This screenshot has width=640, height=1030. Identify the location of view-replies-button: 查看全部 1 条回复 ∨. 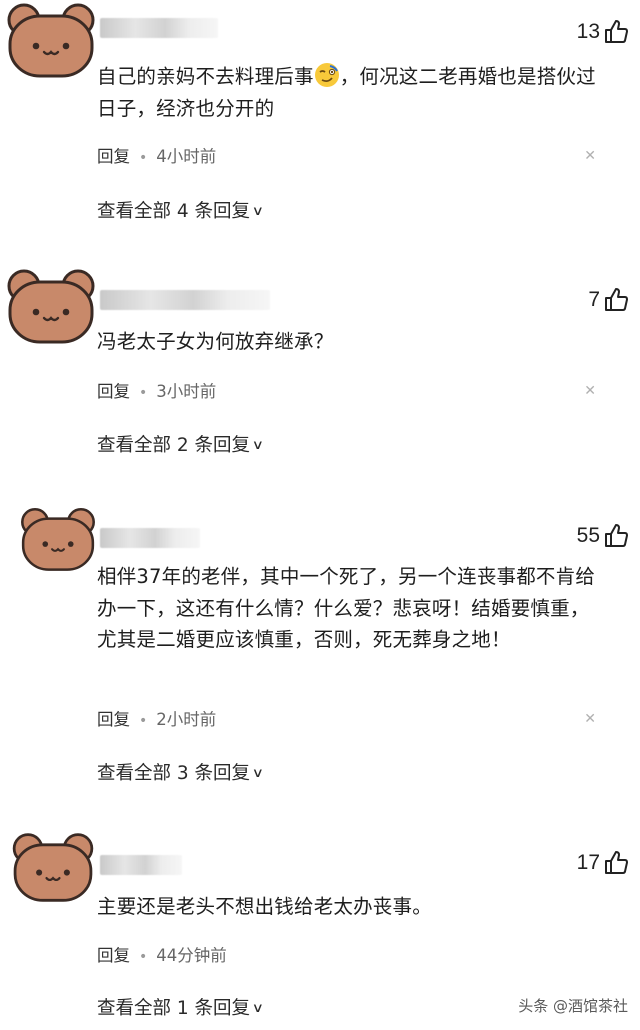
(180, 1007).